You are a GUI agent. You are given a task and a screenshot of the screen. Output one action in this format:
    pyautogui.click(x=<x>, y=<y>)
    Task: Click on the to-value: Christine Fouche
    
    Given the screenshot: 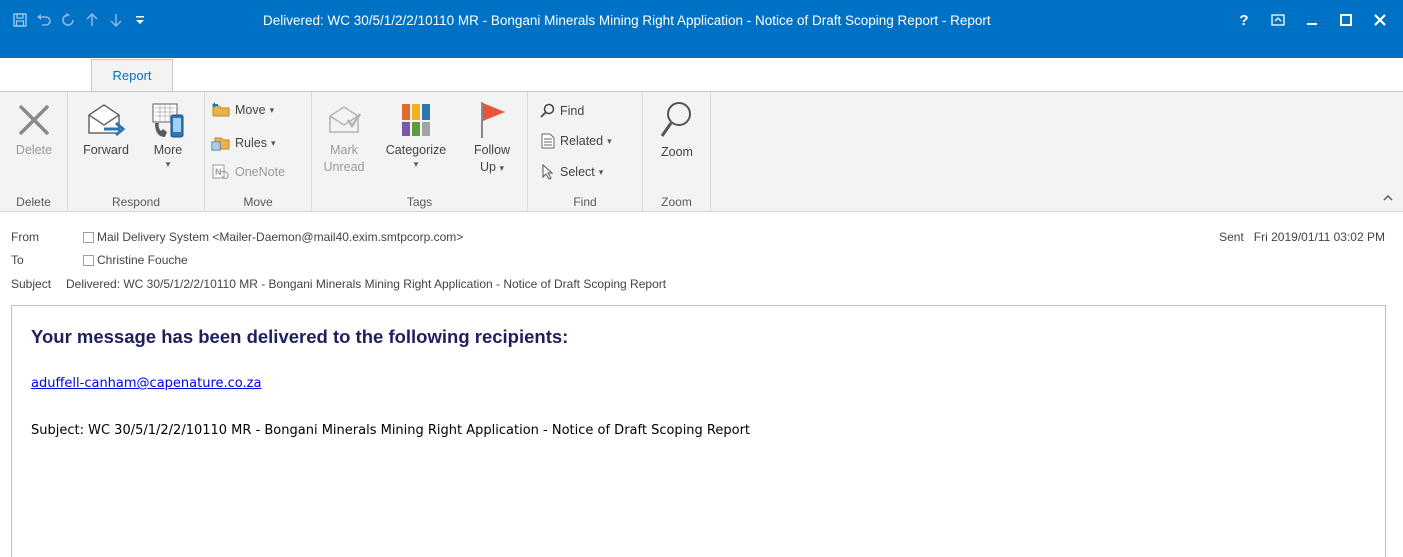 What is the action you would take?
    pyautogui.click(x=142, y=260)
    